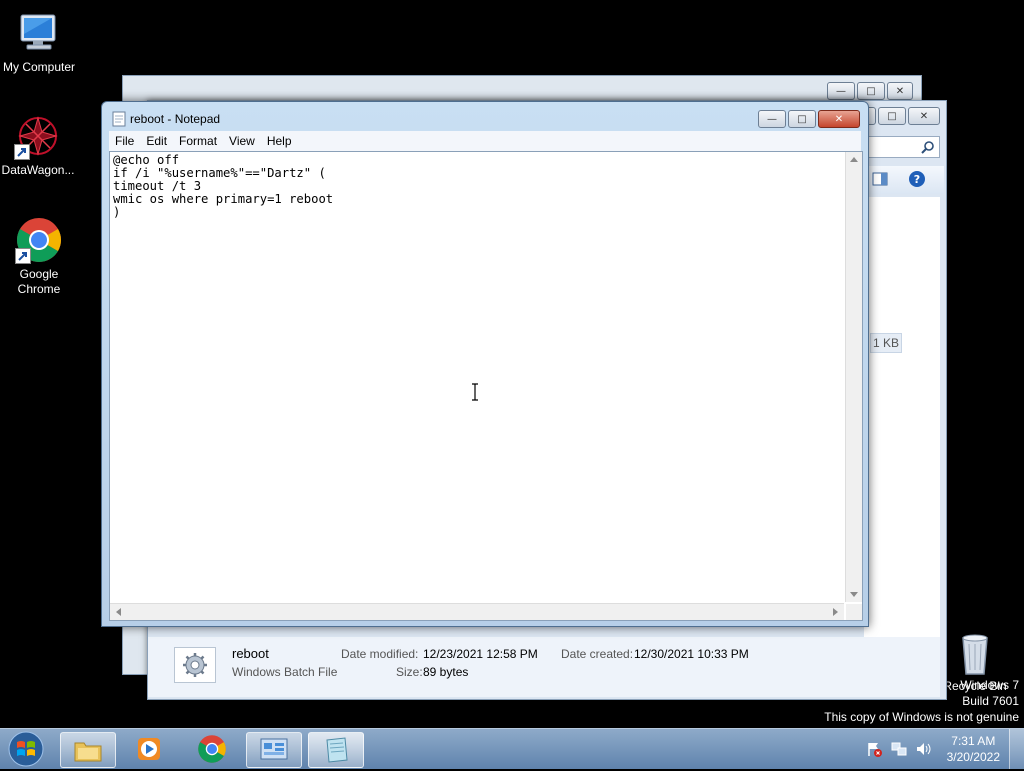 This screenshot has height=771, width=1024. What do you see at coordinates (39, 67) in the screenshot?
I see `desktop-icon-label: My Computer` at bounding box center [39, 67].